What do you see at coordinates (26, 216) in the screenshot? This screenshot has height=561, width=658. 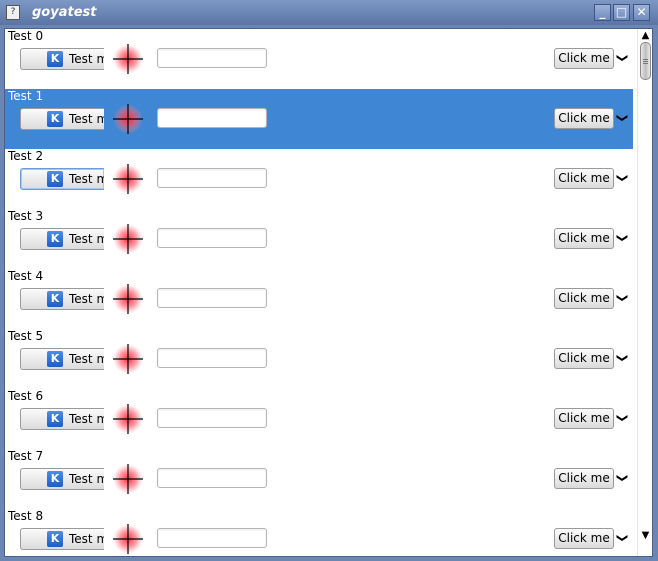 I see `row-label: Test 3` at bounding box center [26, 216].